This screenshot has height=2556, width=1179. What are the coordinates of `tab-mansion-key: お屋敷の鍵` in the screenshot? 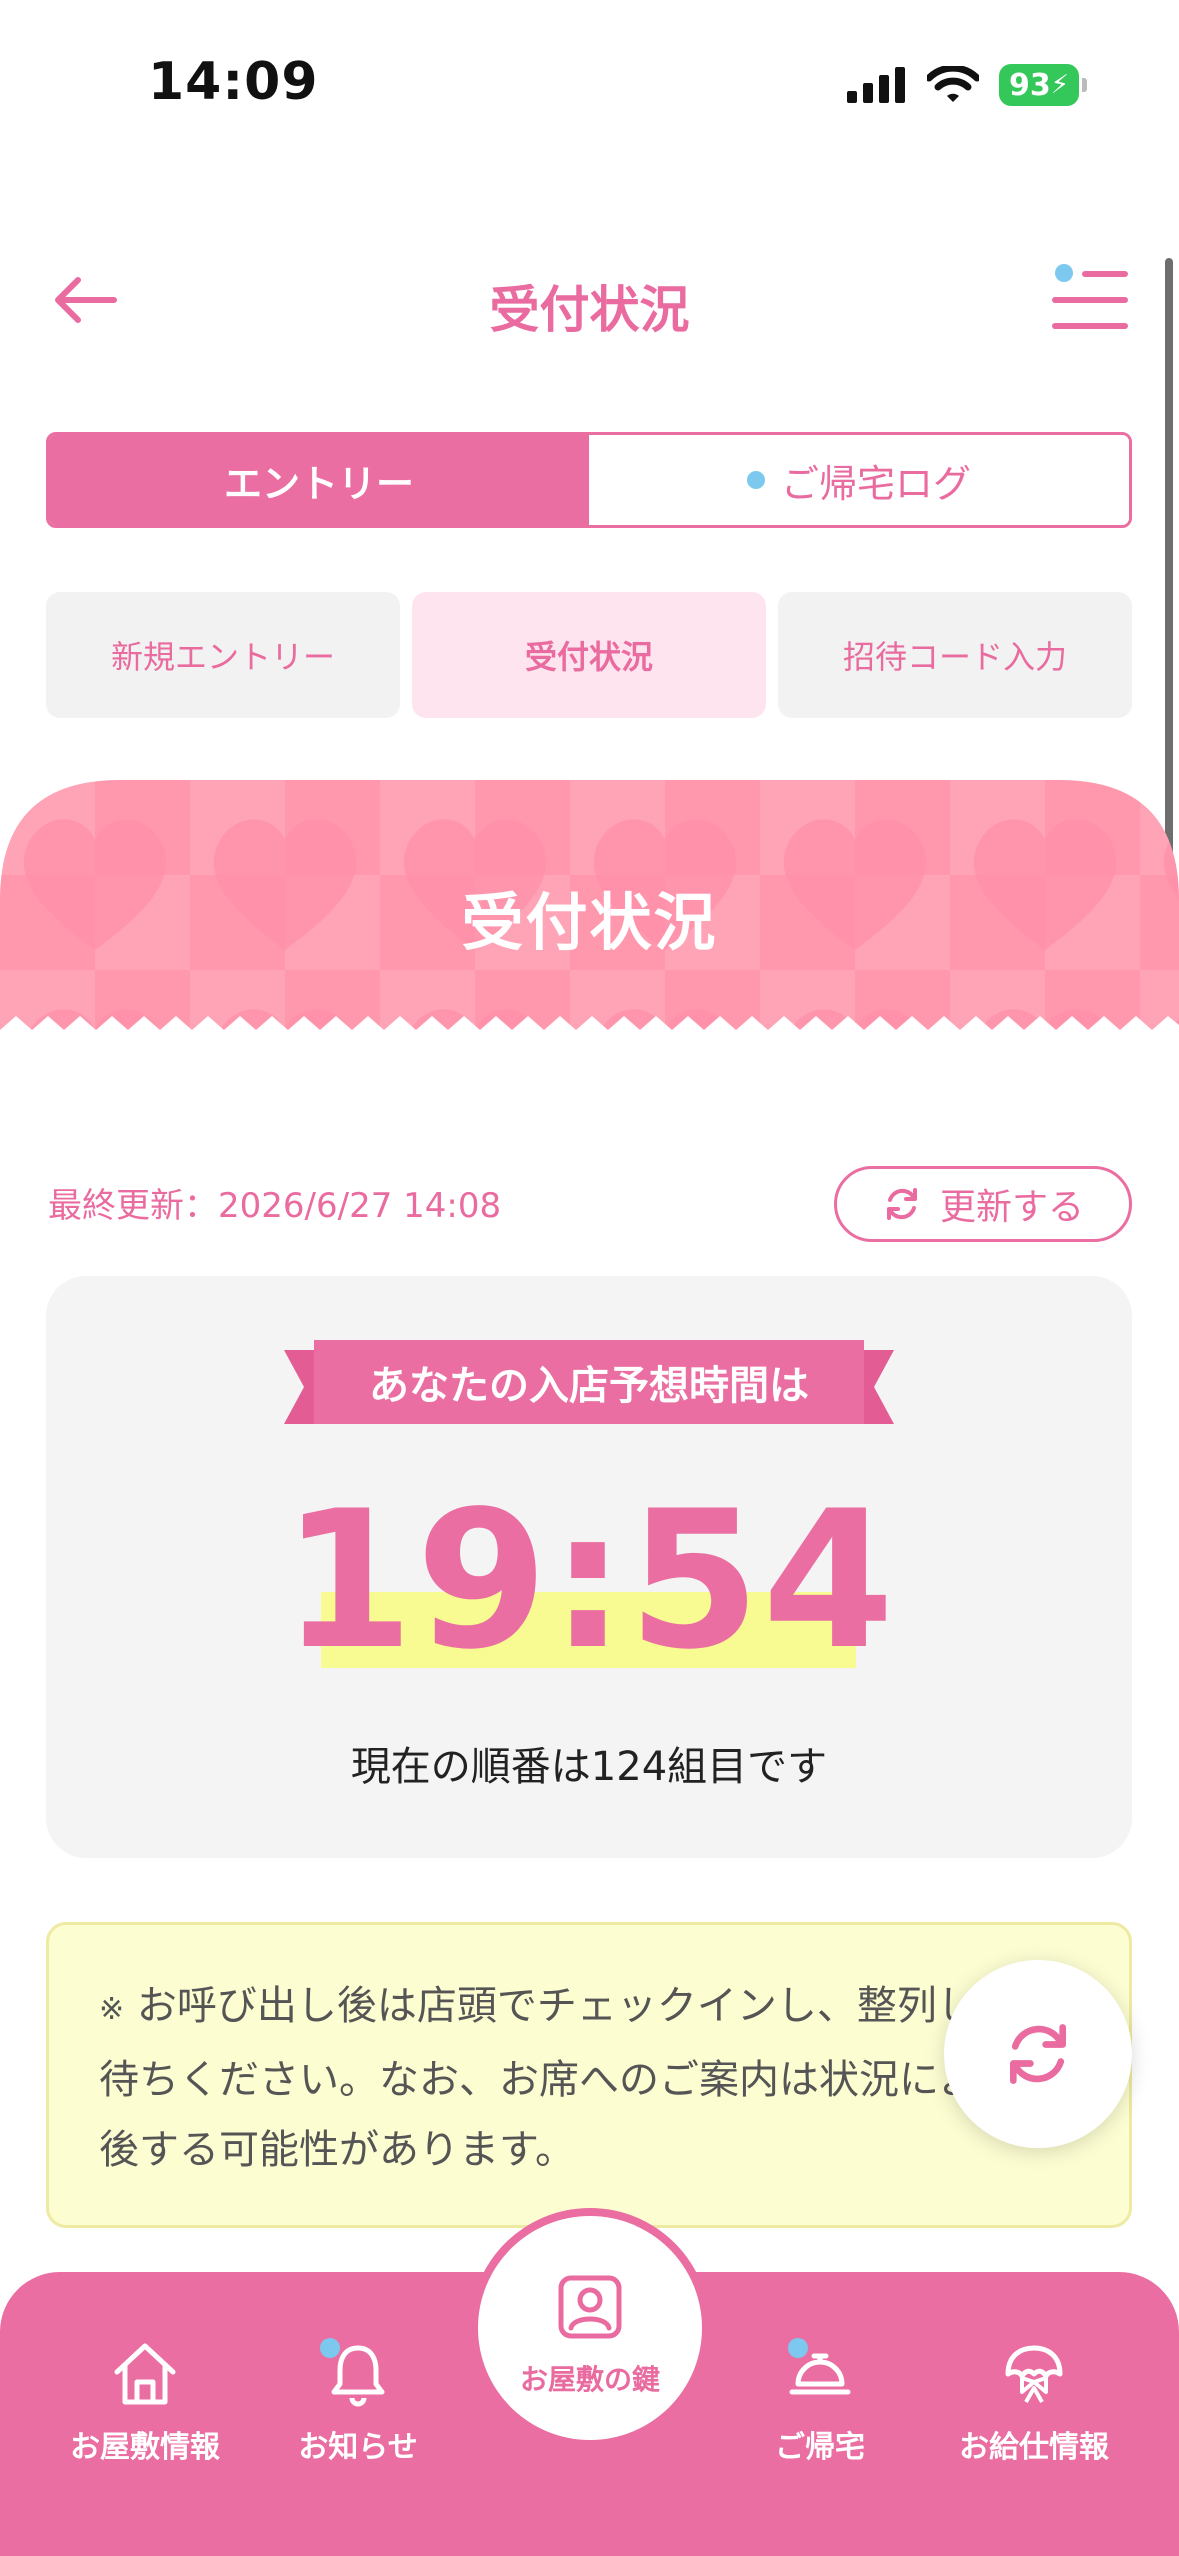 It's located at (590, 2328).